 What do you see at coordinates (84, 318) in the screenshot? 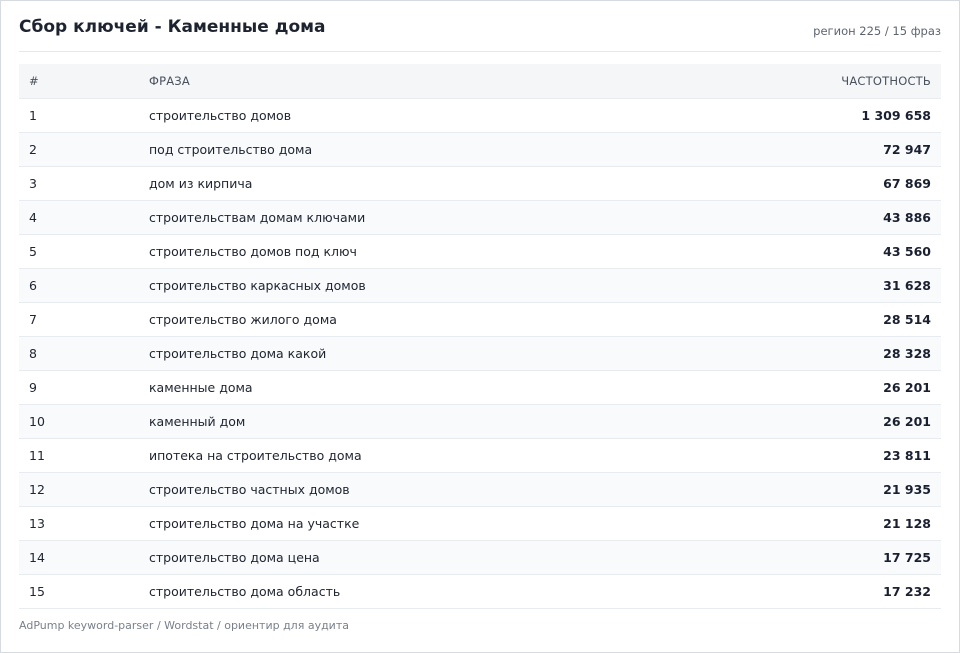
I see `row-number: 7` at bounding box center [84, 318].